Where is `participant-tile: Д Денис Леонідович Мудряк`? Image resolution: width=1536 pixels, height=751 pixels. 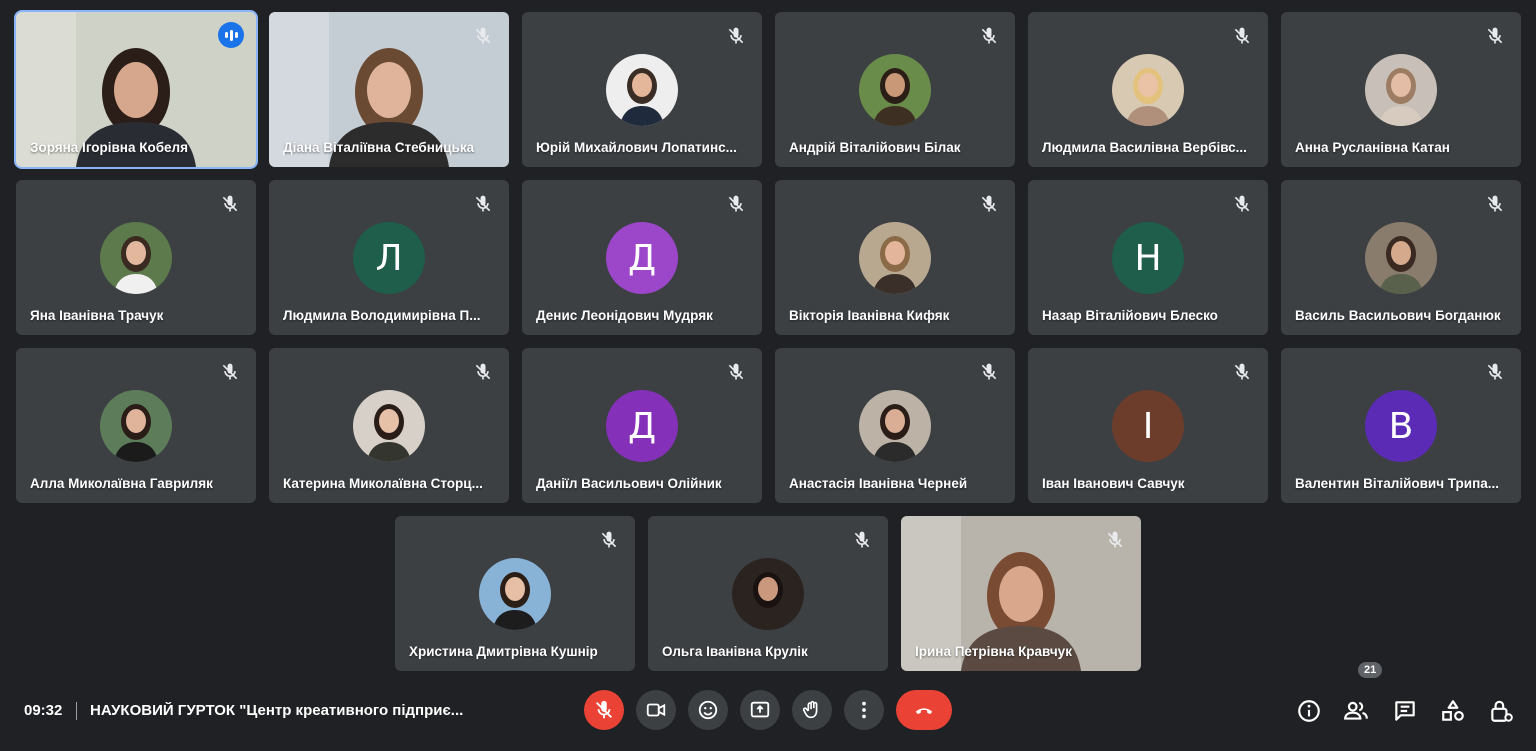
participant-tile: Д Денис Леонідович Мудряк is located at coordinates (642, 257).